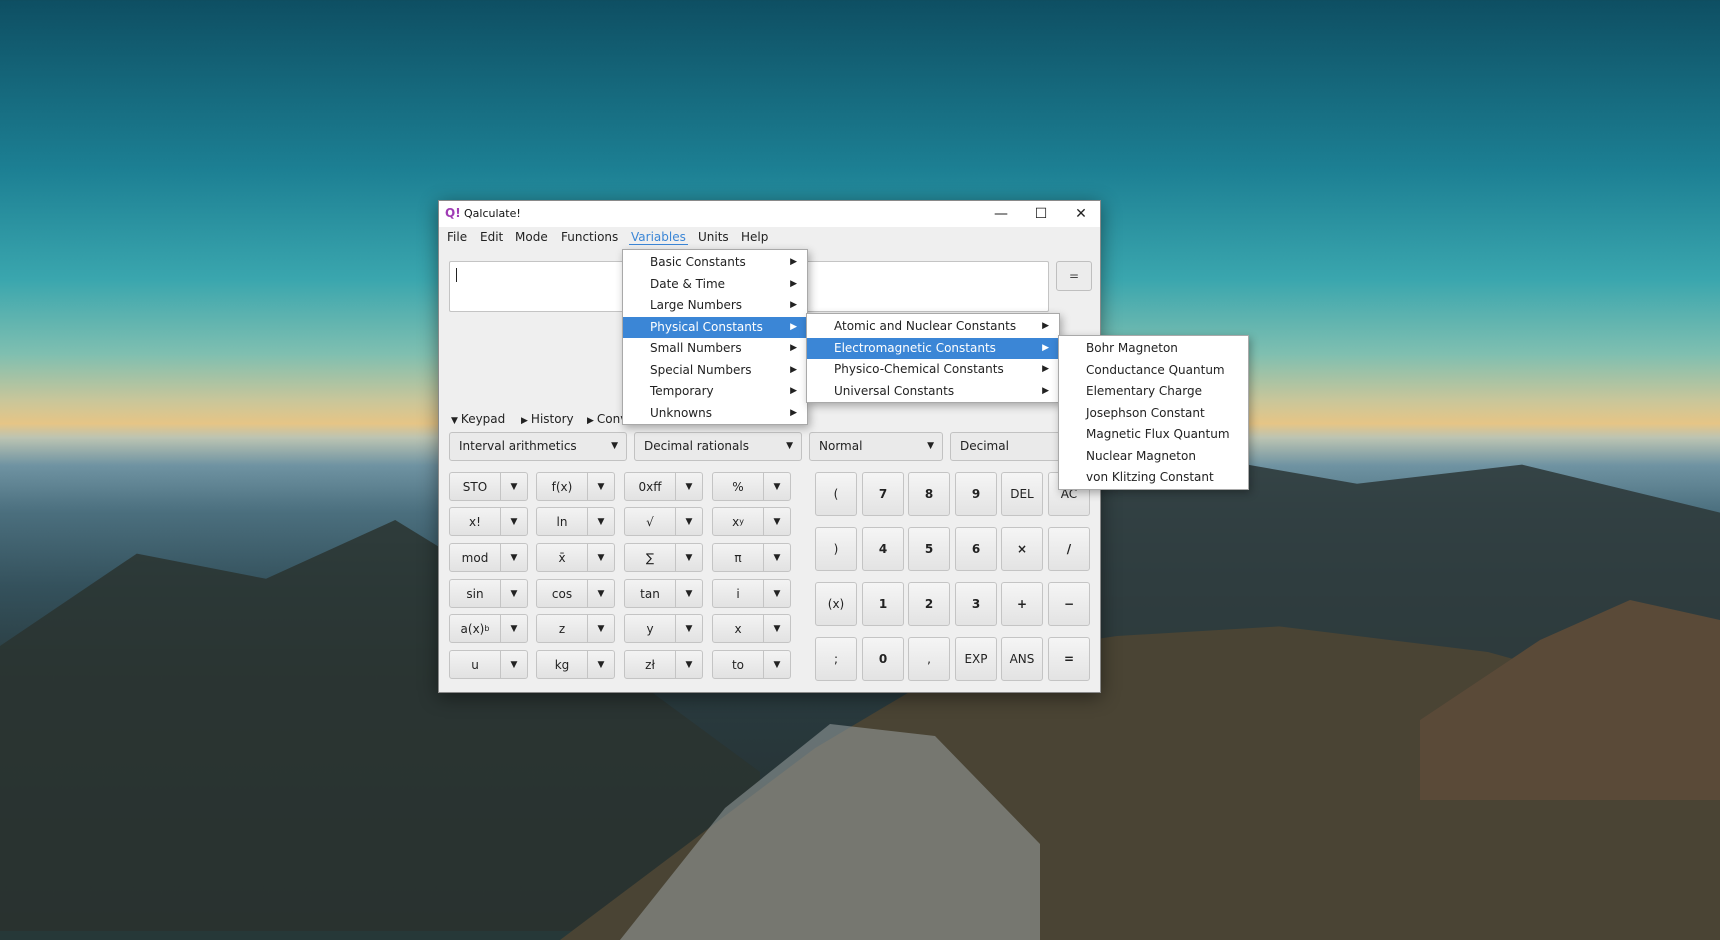 The height and width of the screenshot is (940, 1720). I want to click on keypad-button: ;, so click(836, 659).